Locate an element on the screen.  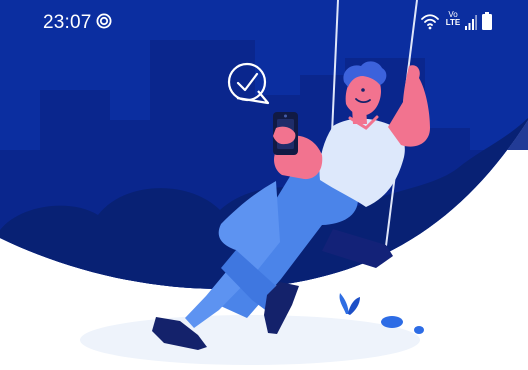
volte-icon: Vo LTE is located at coordinates (453, 22).